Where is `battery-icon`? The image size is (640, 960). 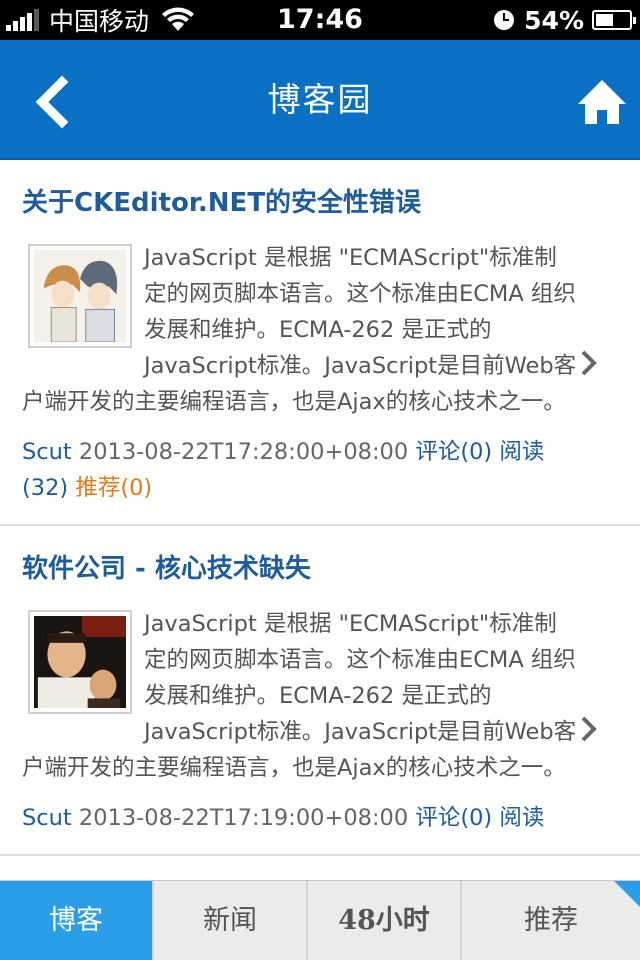
battery-icon is located at coordinates (614, 20).